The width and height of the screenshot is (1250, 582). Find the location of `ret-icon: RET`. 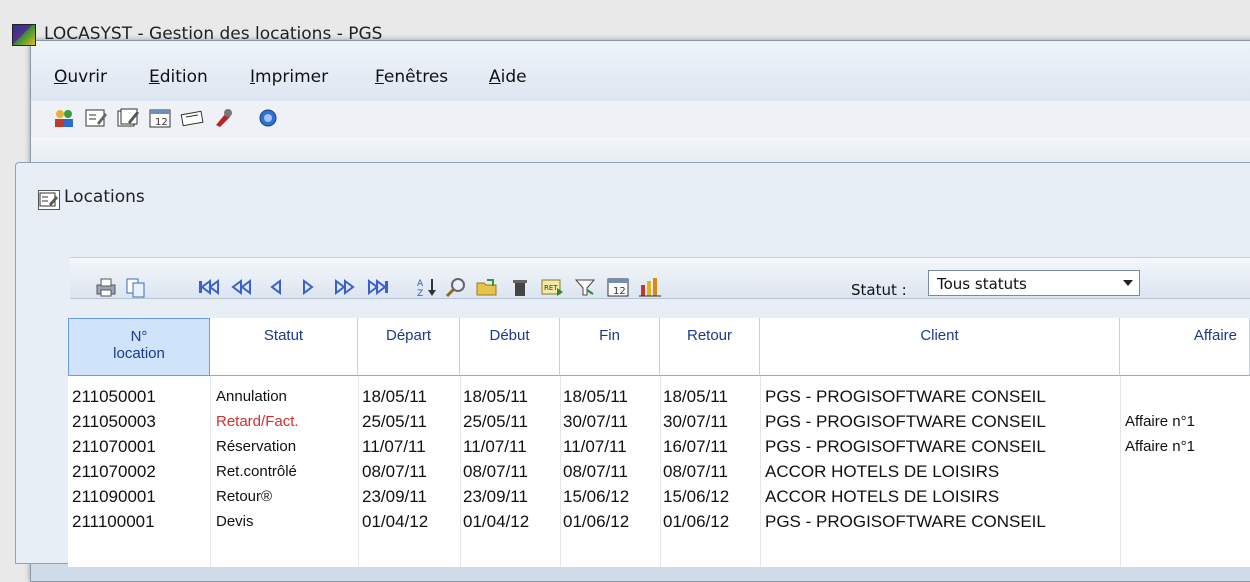

ret-icon: RET is located at coordinates (552, 287).